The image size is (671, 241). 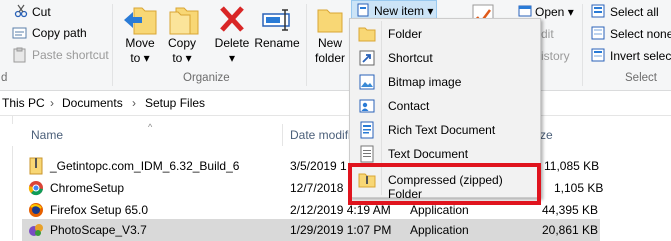 What do you see at coordinates (232, 58) in the screenshot?
I see `delete-arrow: ▾` at bounding box center [232, 58].